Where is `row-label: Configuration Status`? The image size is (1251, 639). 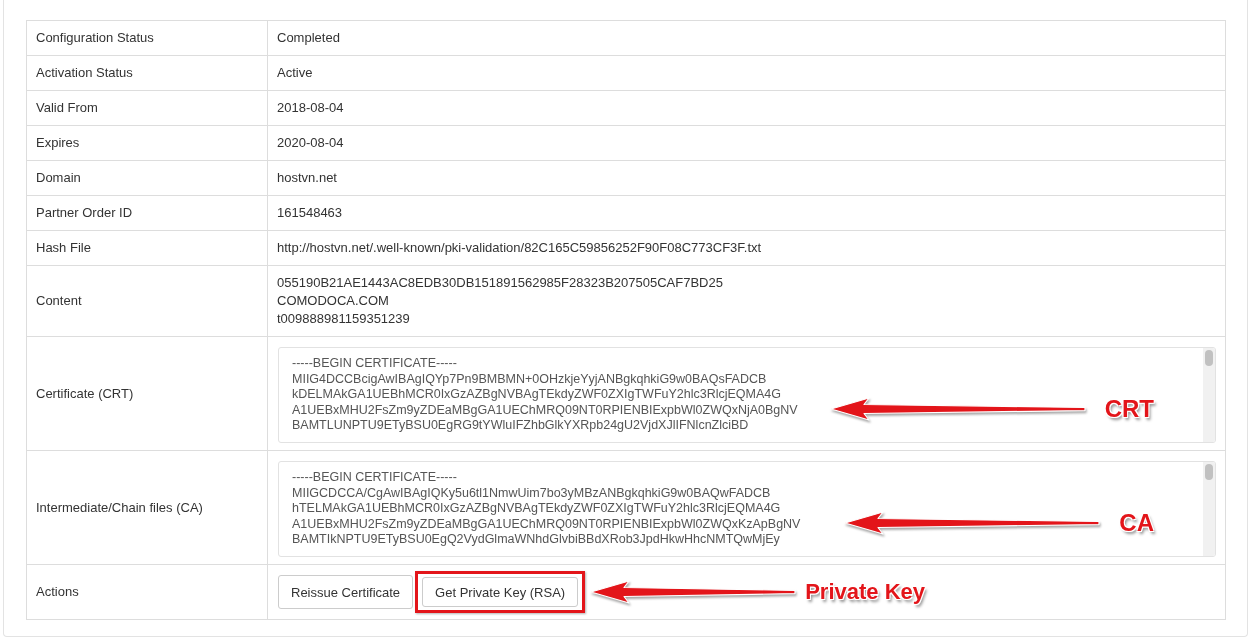
row-label: Configuration Status is located at coordinates (147, 38).